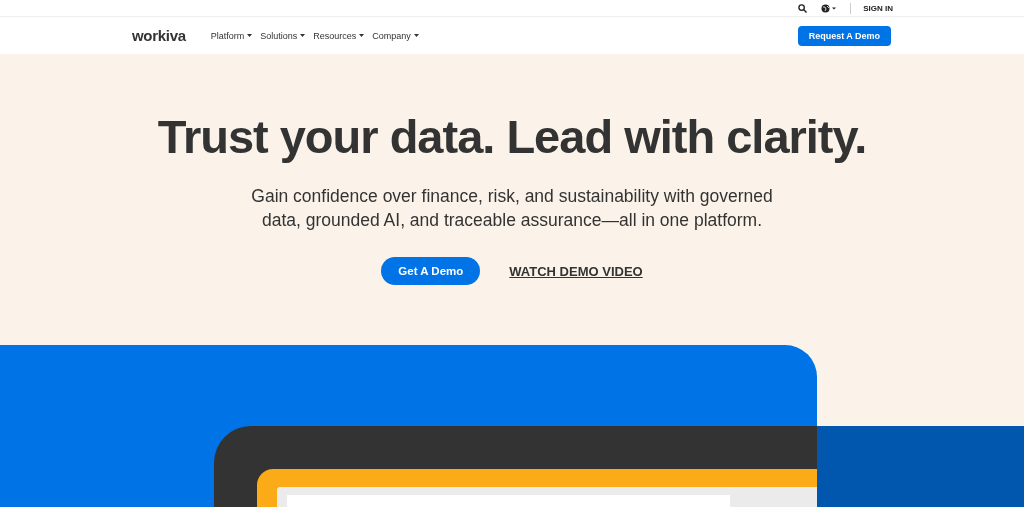 The image size is (1024, 507). What do you see at coordinates (829, 8) in the screenshot?
I see `globe-icon` at bounding box center [829, 8].